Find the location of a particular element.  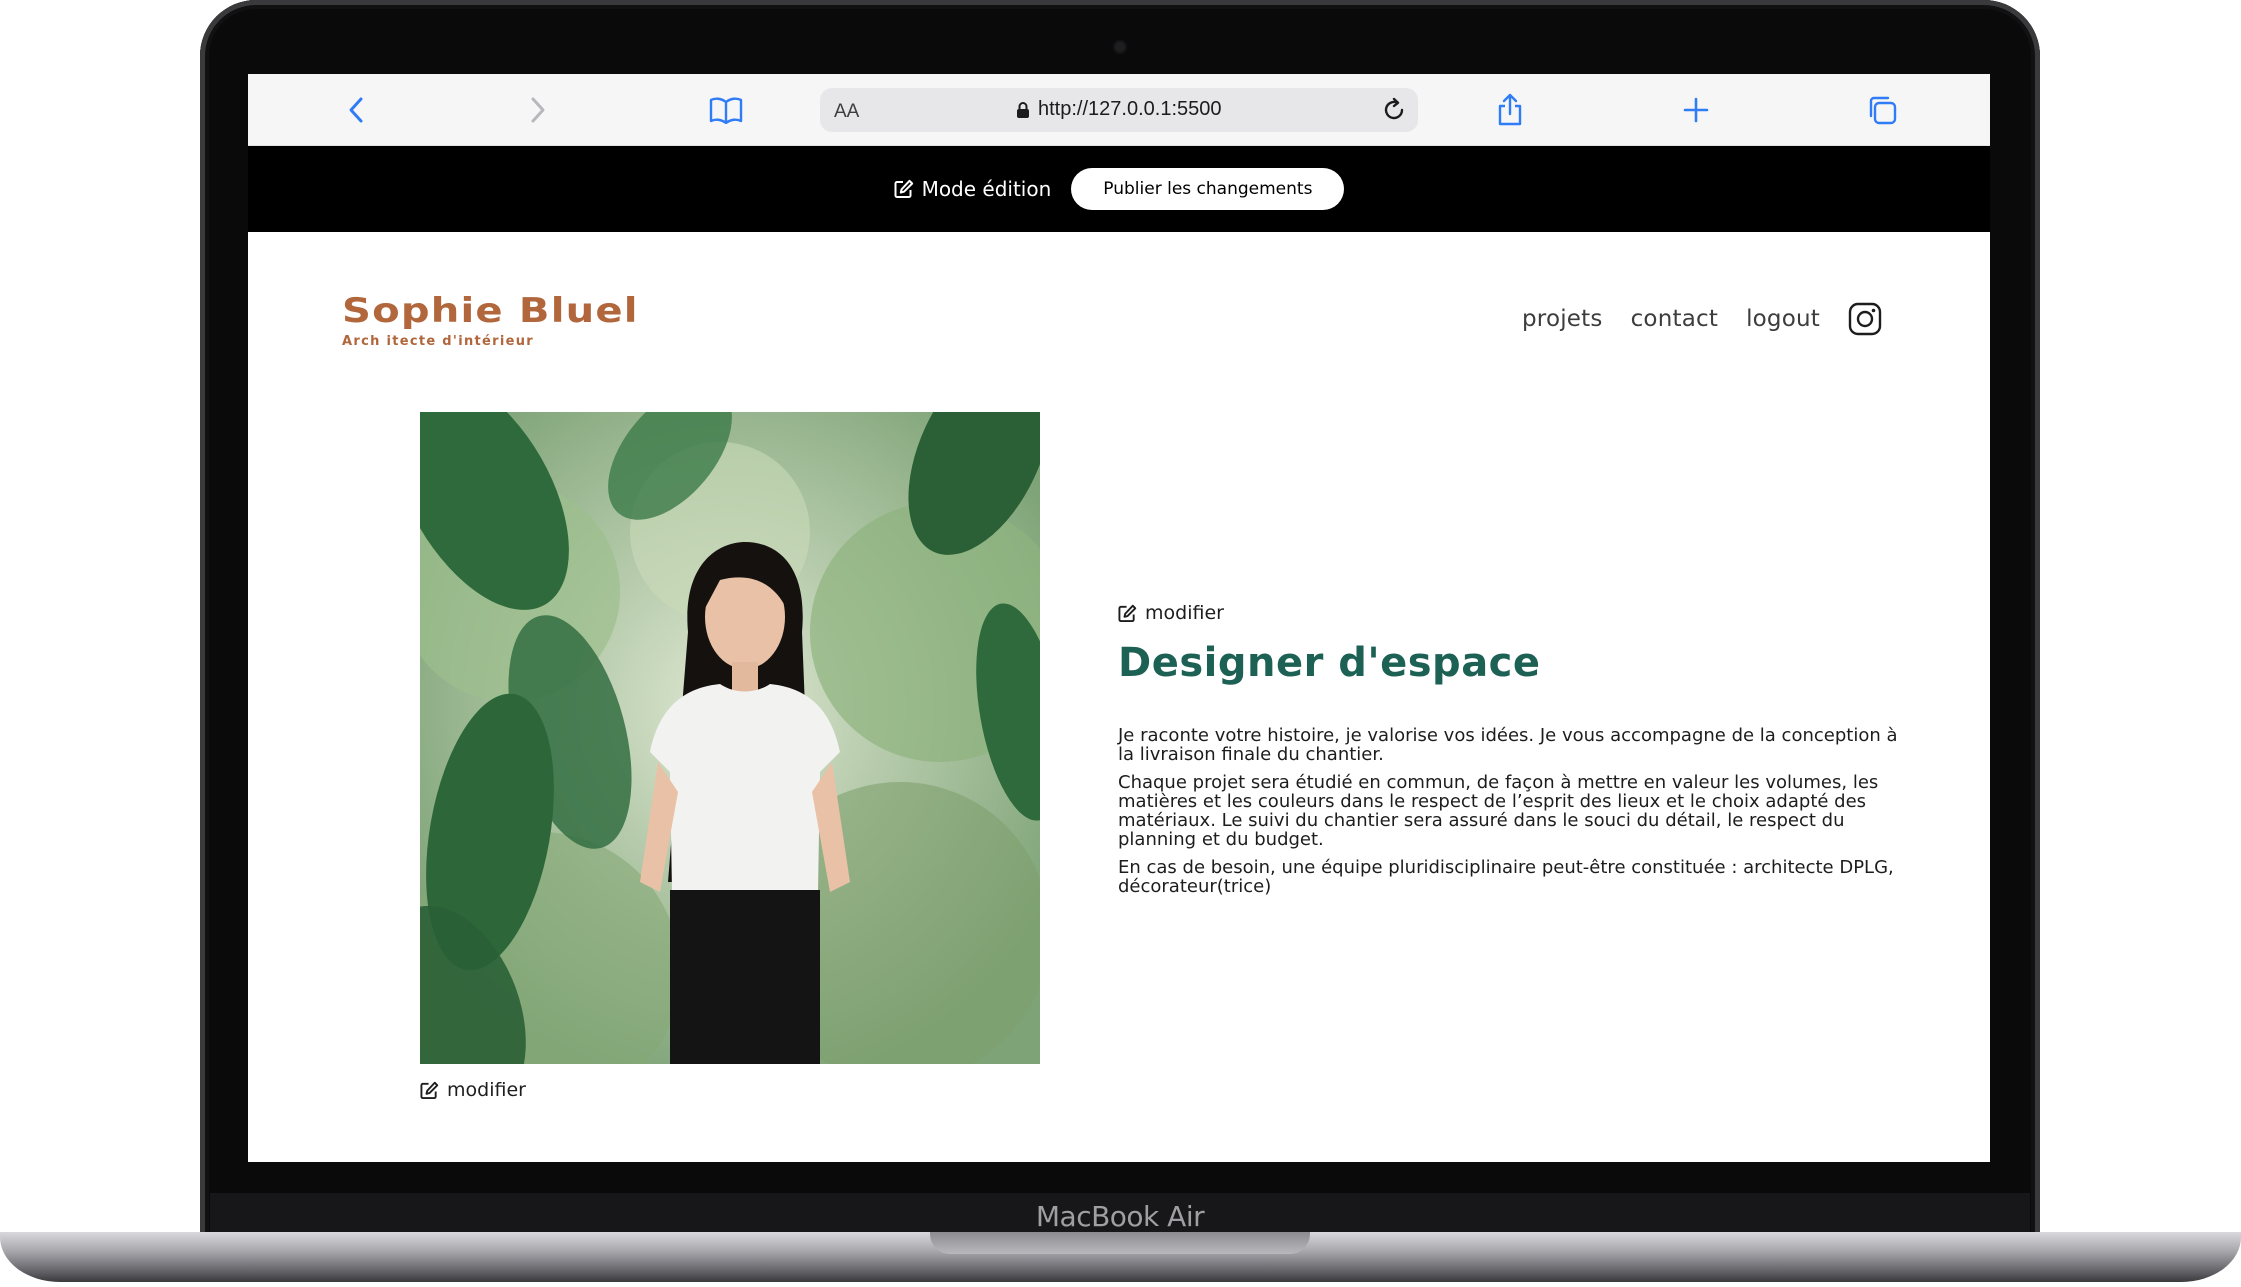

tabs-icon is located at coordinates (1882, 110).